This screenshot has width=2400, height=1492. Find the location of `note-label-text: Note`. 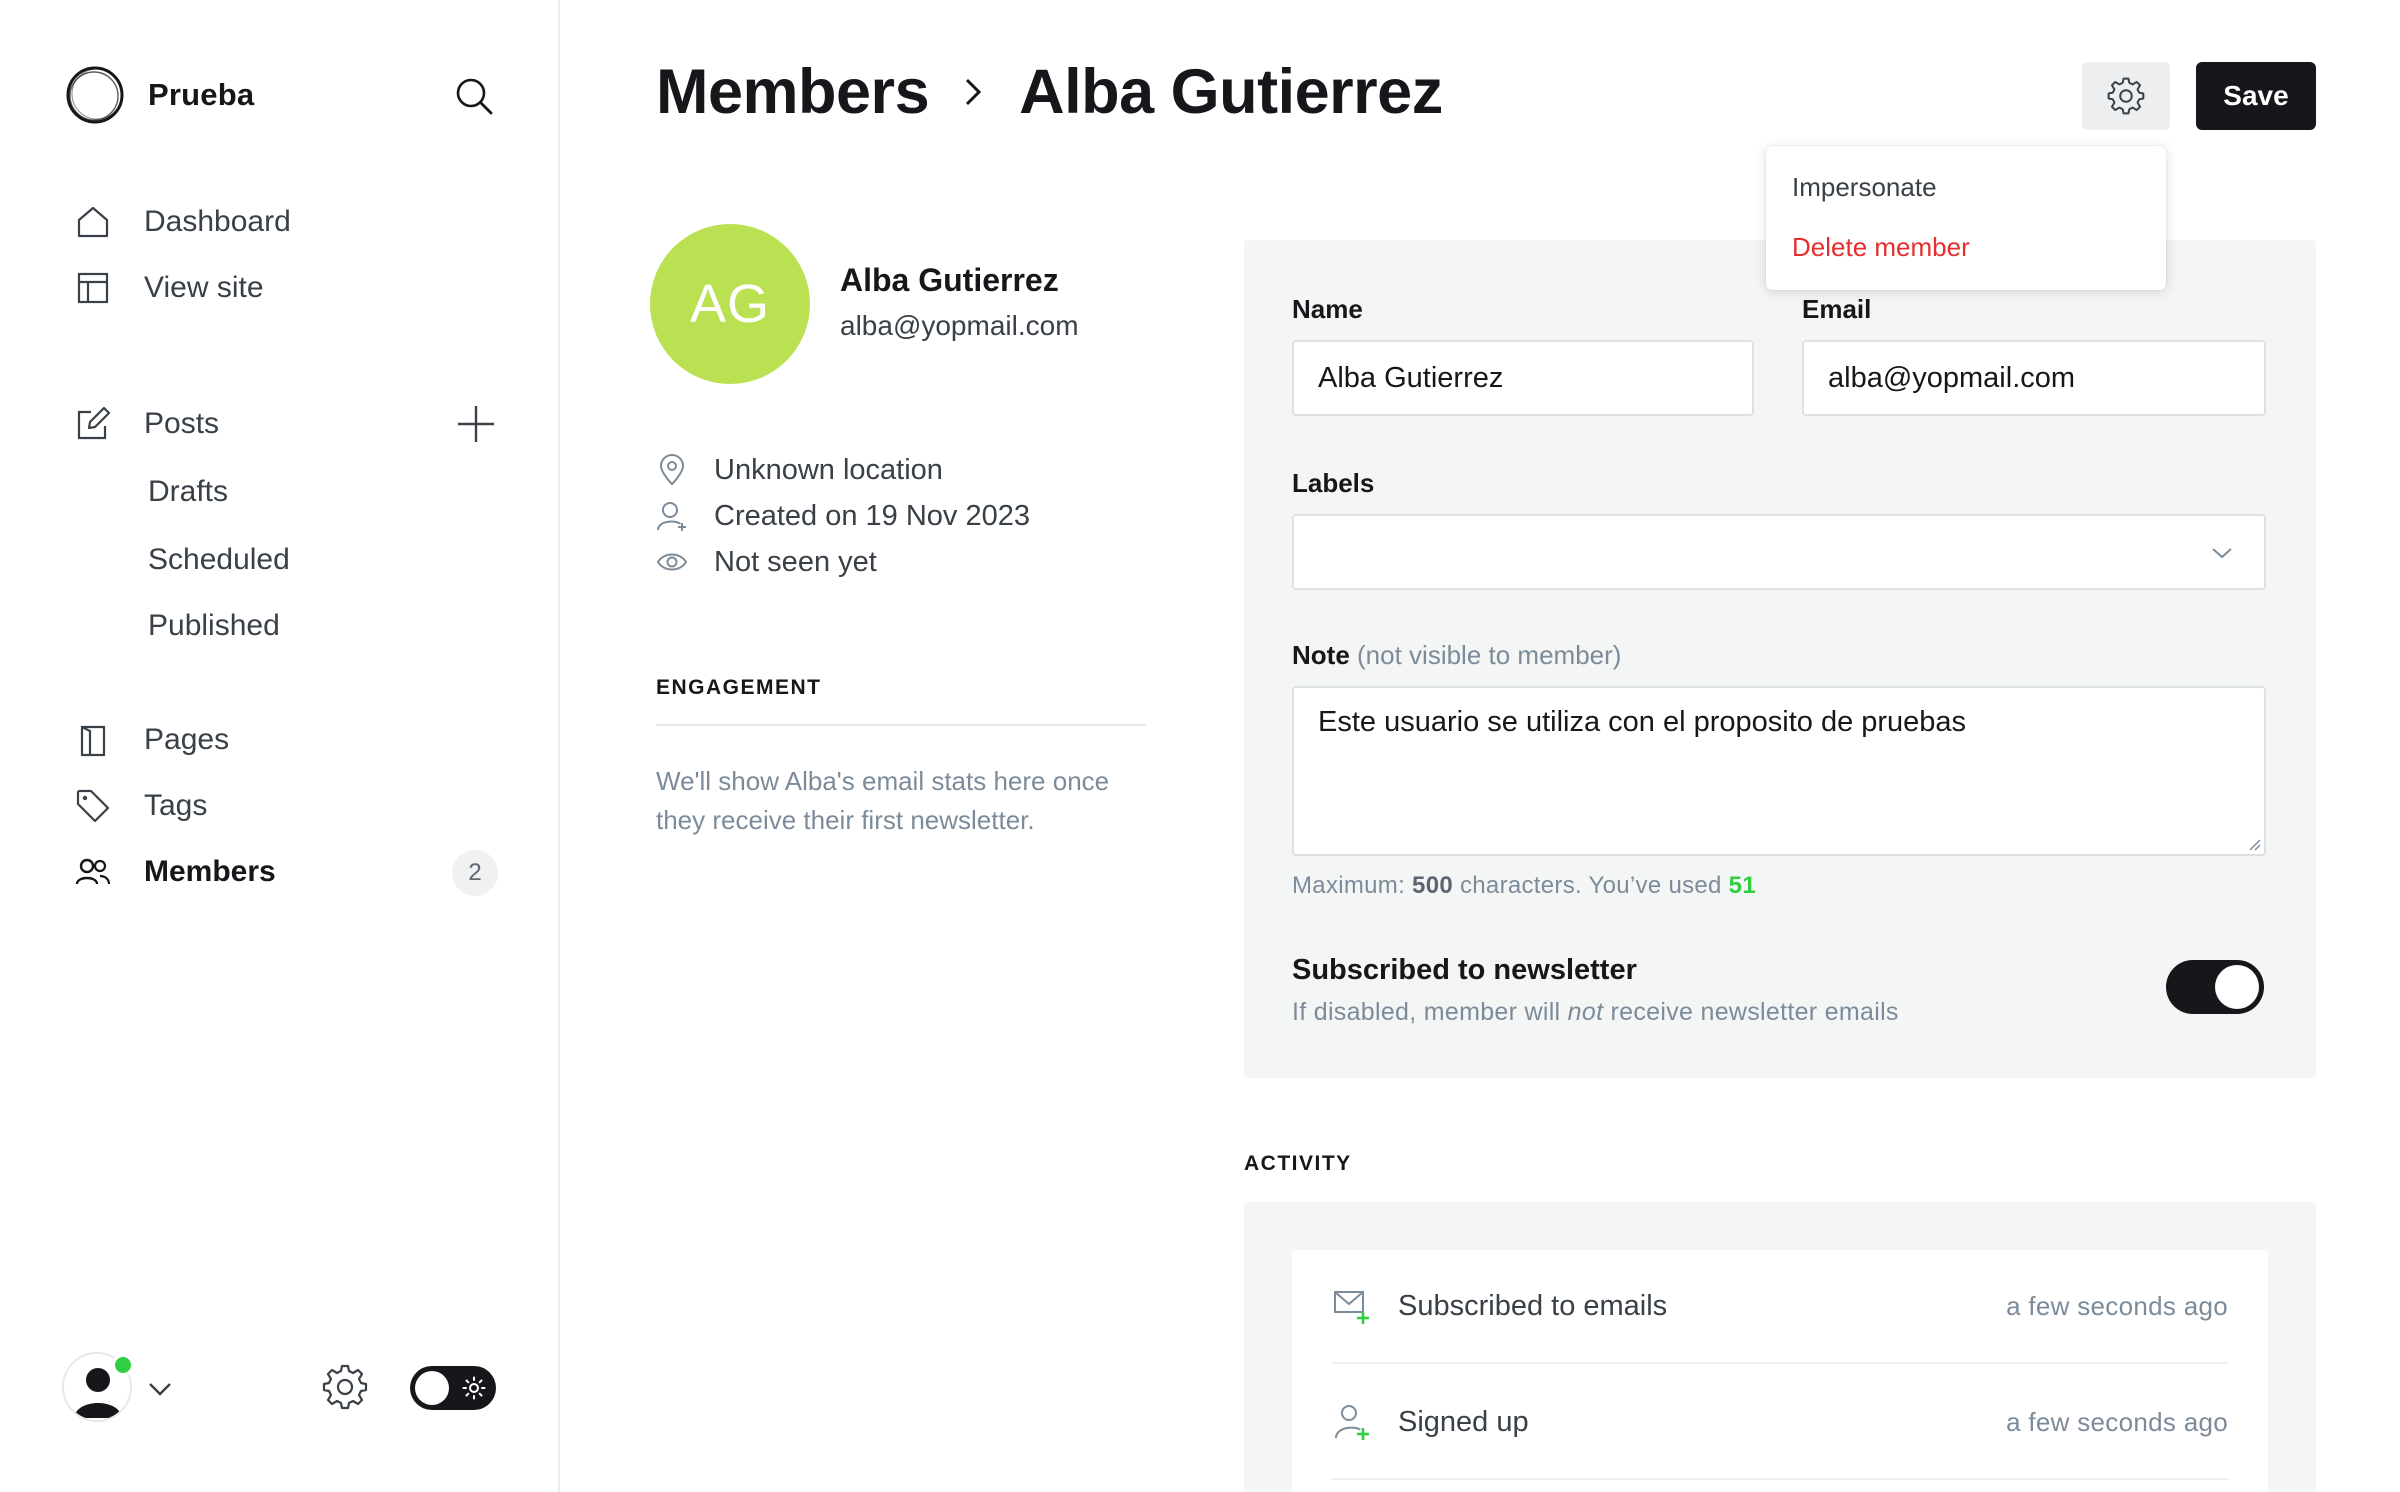

note-label-text: Note is located at coordinates (1321, 655).